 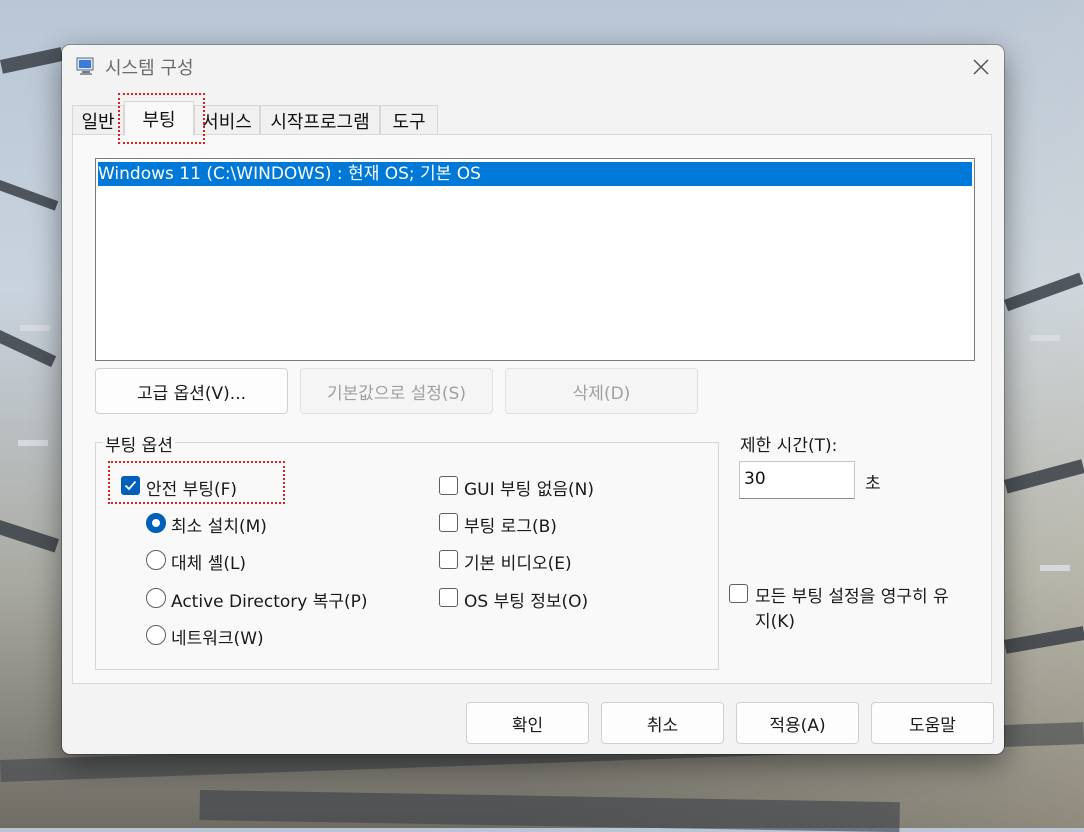 What do you see at coordinates (535, 174) in the screenshot?
I see `os-list-item: Windows 11 (C:\WINDOWS) : 현재 OS; 기본 OS` at bounding box center [535, 174].